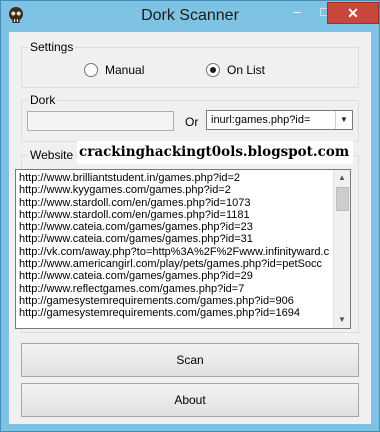  I want to click on radio-on-list: On List, so click(235, 70).